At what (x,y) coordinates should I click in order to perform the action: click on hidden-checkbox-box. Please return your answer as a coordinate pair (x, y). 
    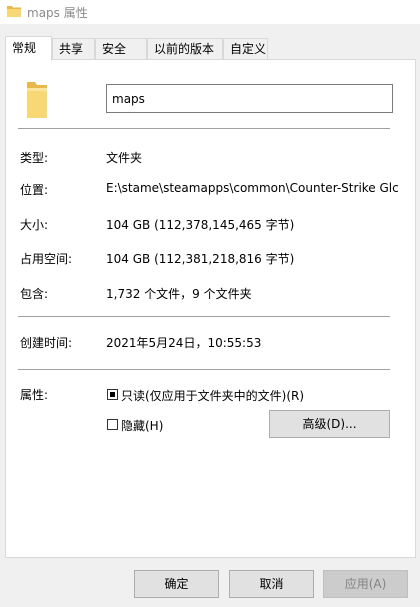
    Looking at the image, I should click on (112, 424).